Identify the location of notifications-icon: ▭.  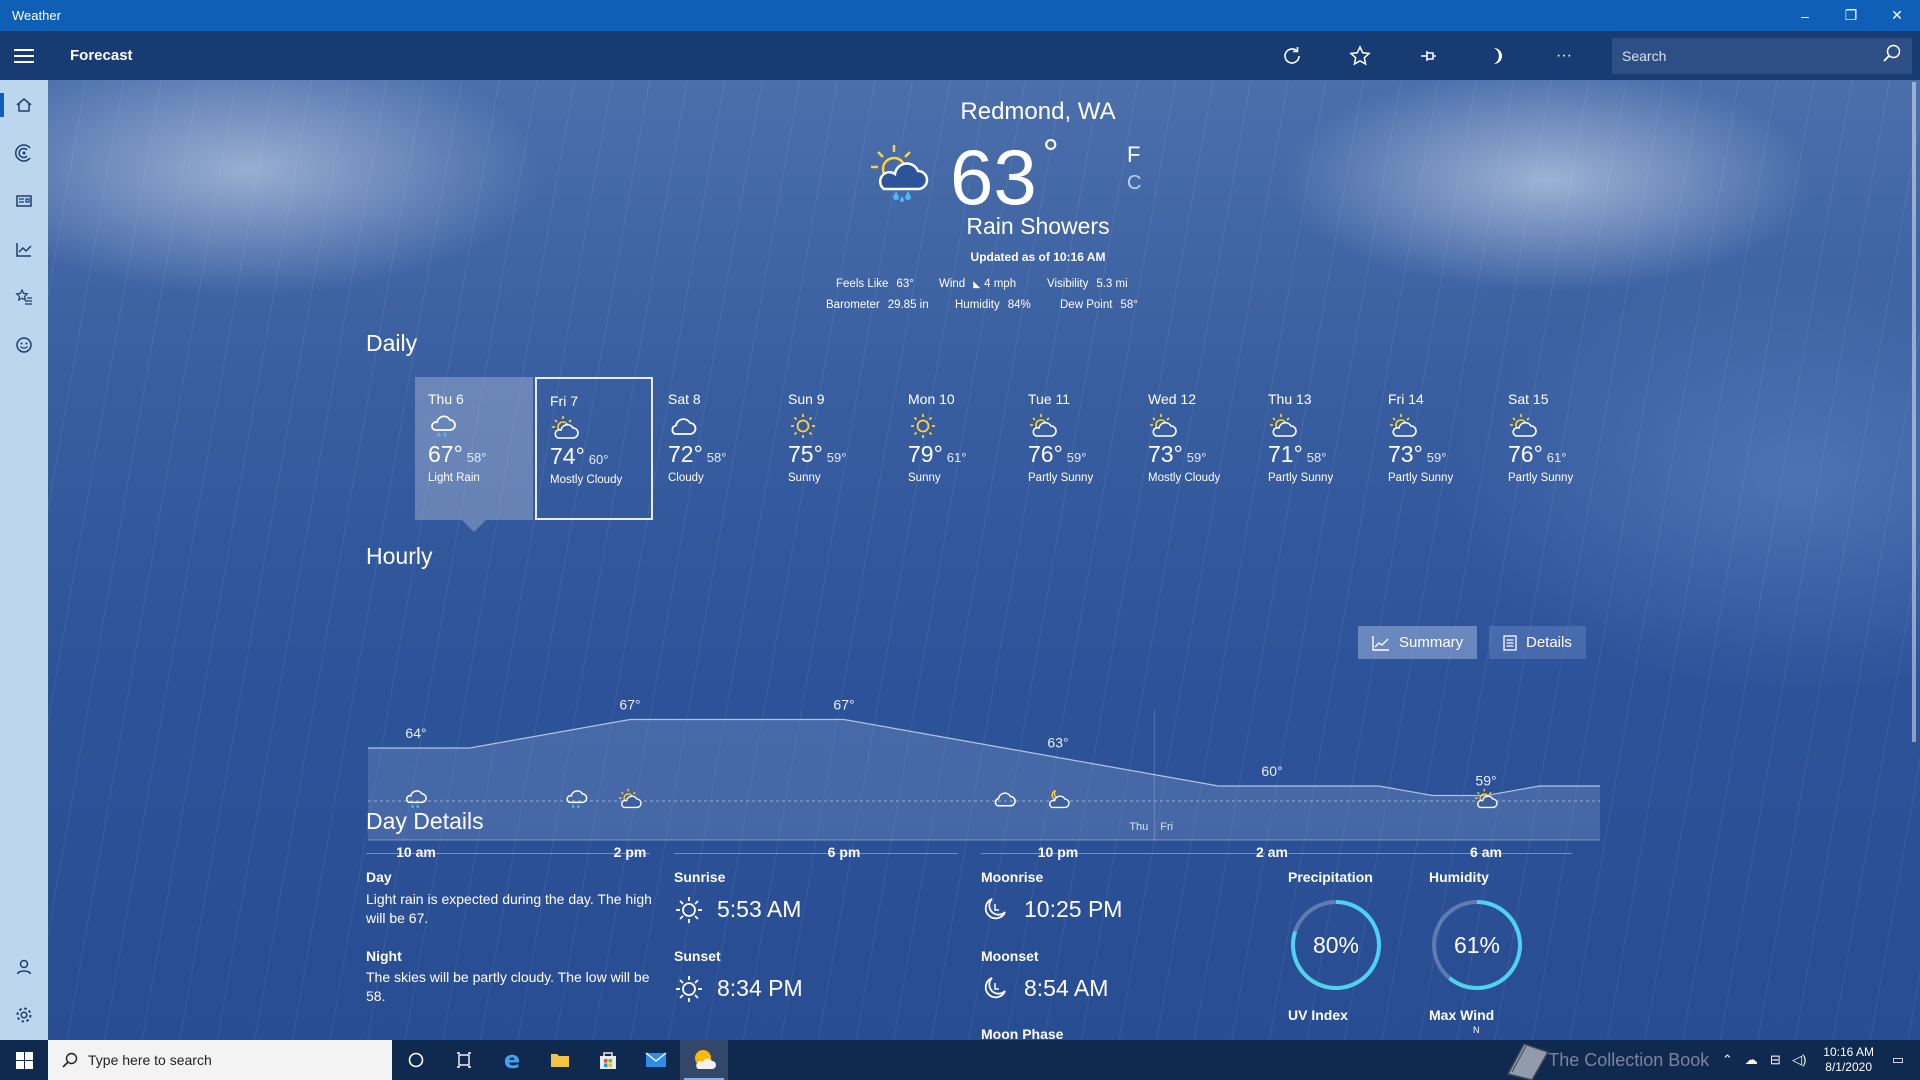
(1898, 1060).